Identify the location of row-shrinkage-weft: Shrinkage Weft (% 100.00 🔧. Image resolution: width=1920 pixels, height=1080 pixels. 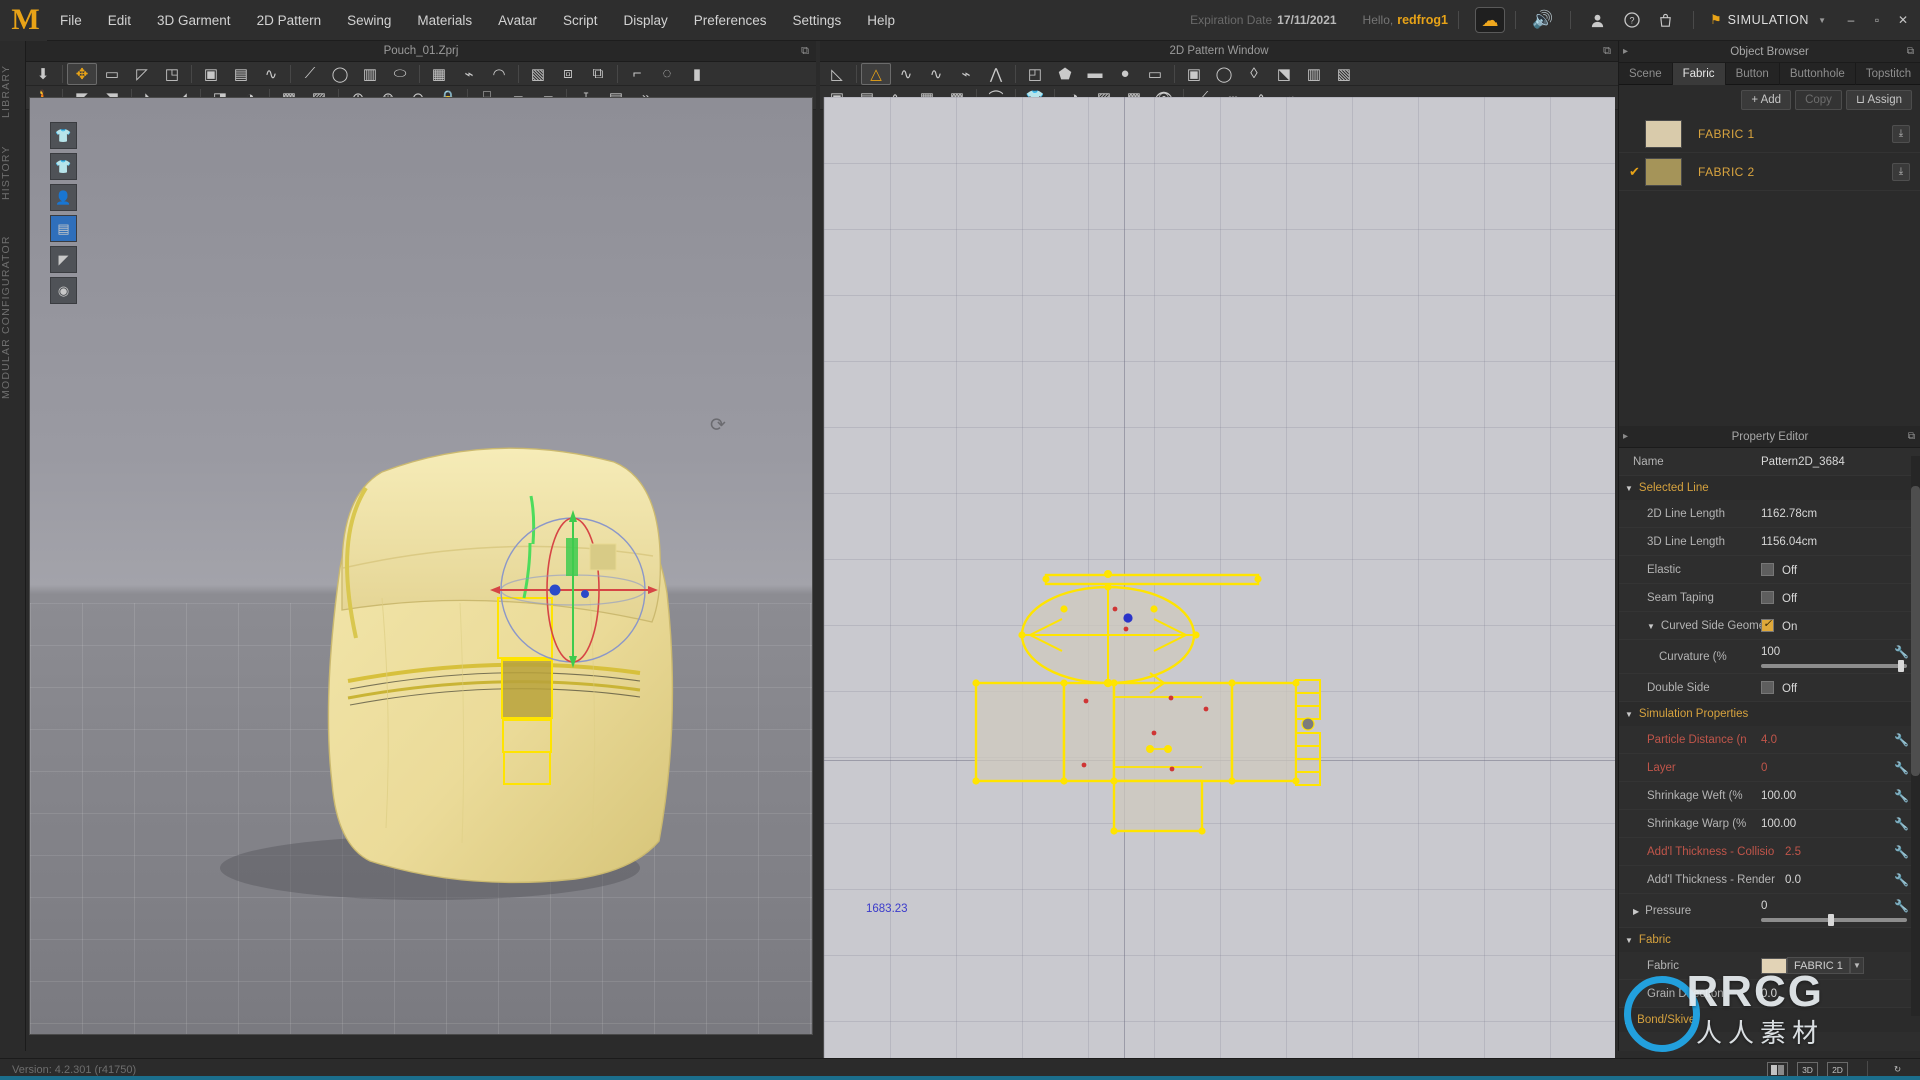
(1769, 796).